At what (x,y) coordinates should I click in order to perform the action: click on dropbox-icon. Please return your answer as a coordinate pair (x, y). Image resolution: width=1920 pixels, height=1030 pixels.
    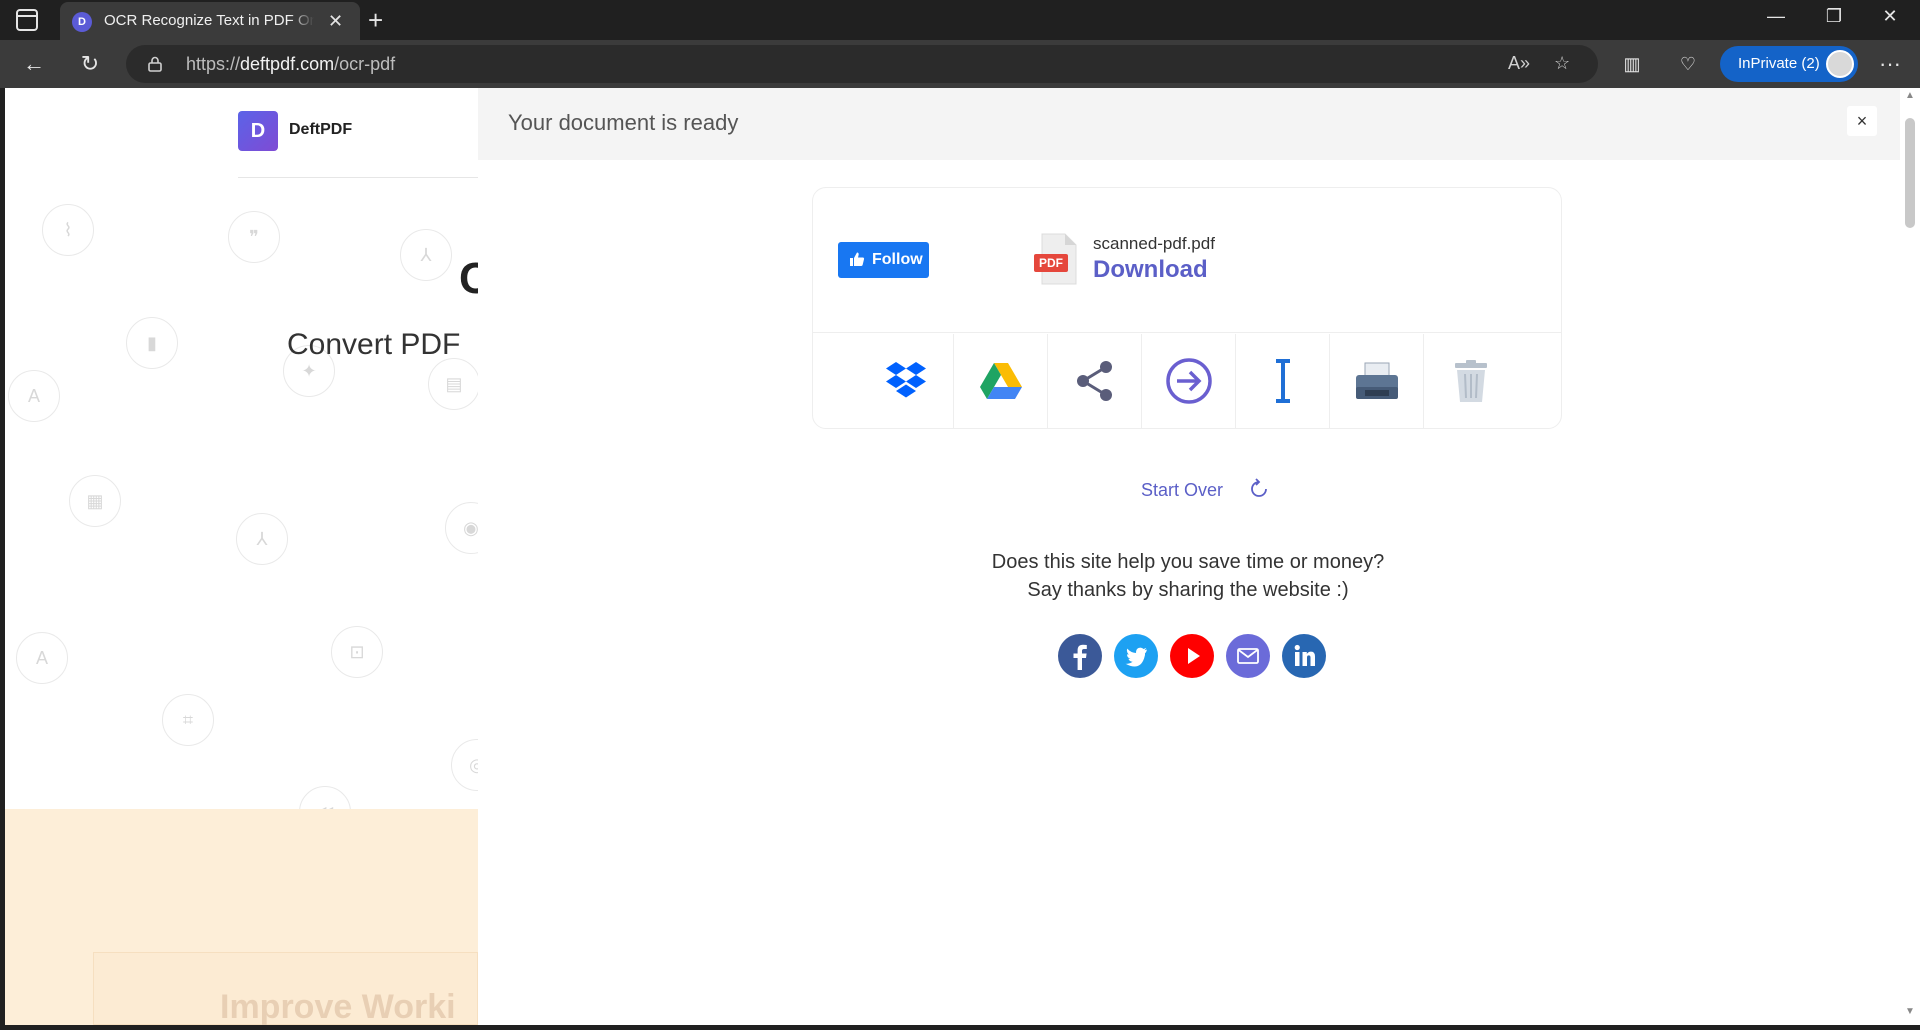
    Looking at the image, I should click on (906, 380).